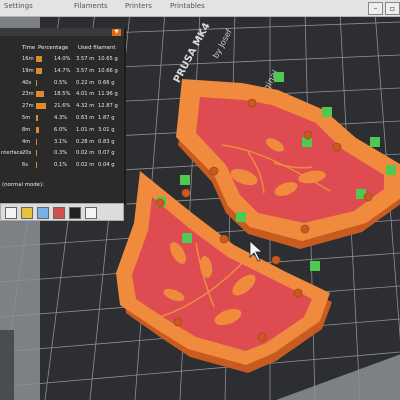 The width and height of the screenshot is (400, 400). What do you see at coordinates (23, 185) in the screenshot?
I see `legend-title: (normal mode):` at bounding box center [23, 185].